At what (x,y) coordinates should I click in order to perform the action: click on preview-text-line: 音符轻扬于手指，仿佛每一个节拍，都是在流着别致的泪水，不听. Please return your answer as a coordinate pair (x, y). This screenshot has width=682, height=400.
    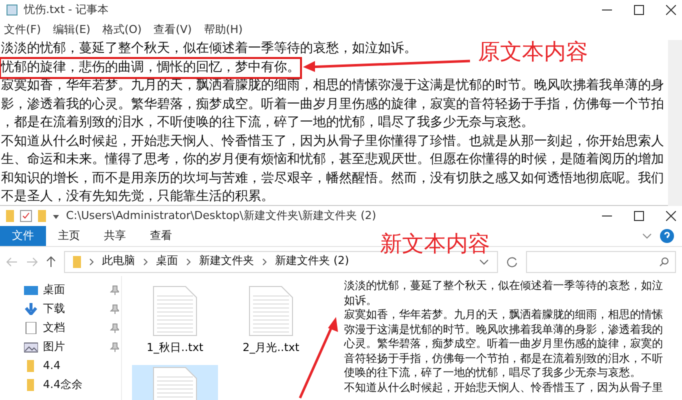
    Looking at the image, I should click on (504, 359).